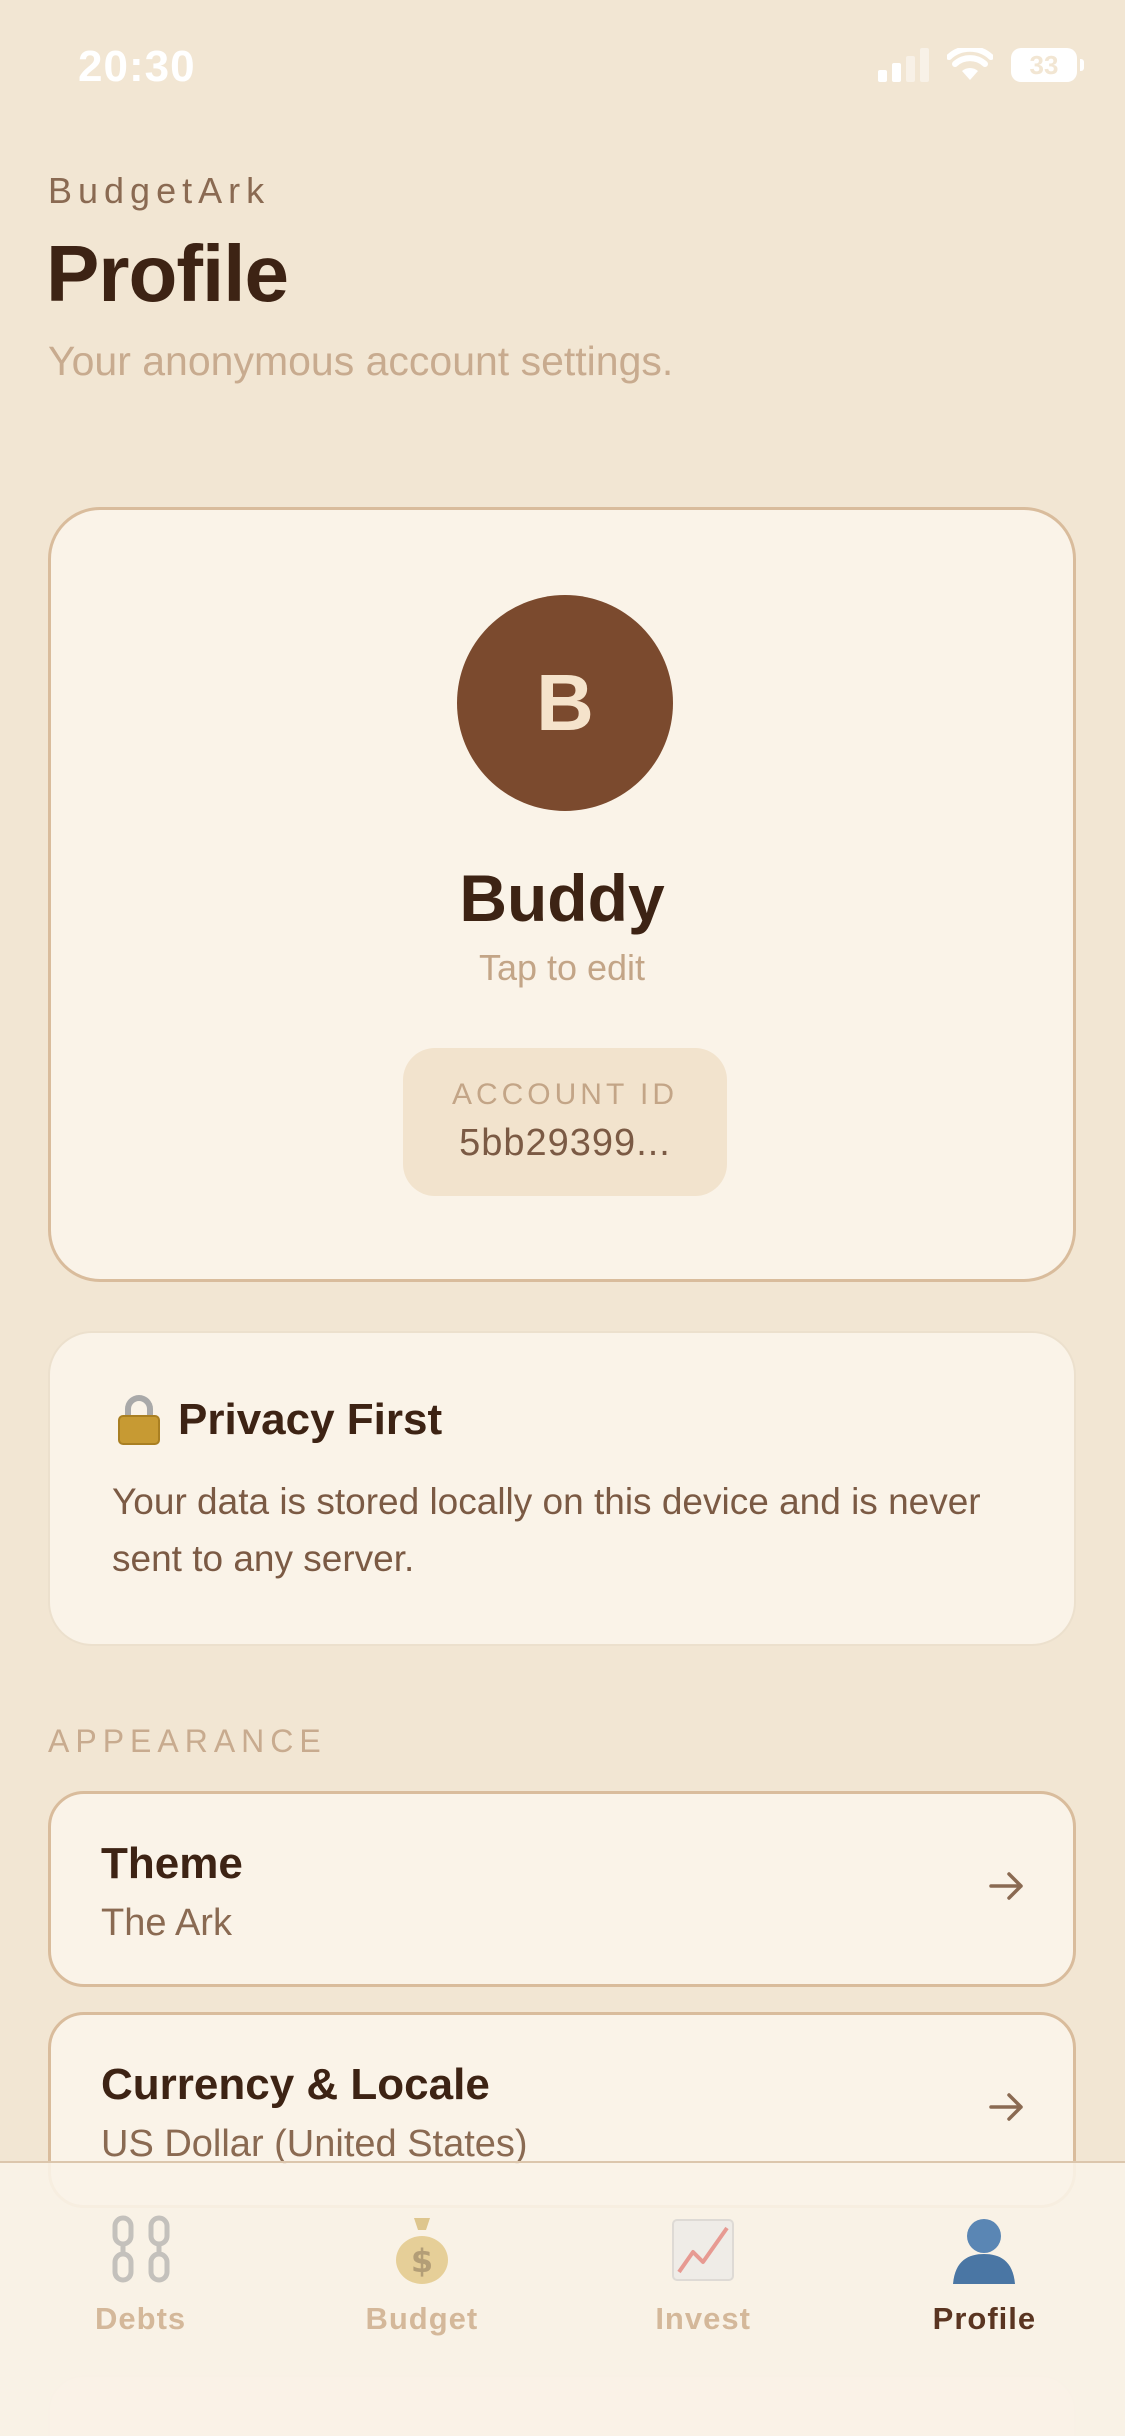 Image resolution: width=1125 pixels, height=2436 pixels. I want to click on person-silhouette-icon, so click(984, 2250).